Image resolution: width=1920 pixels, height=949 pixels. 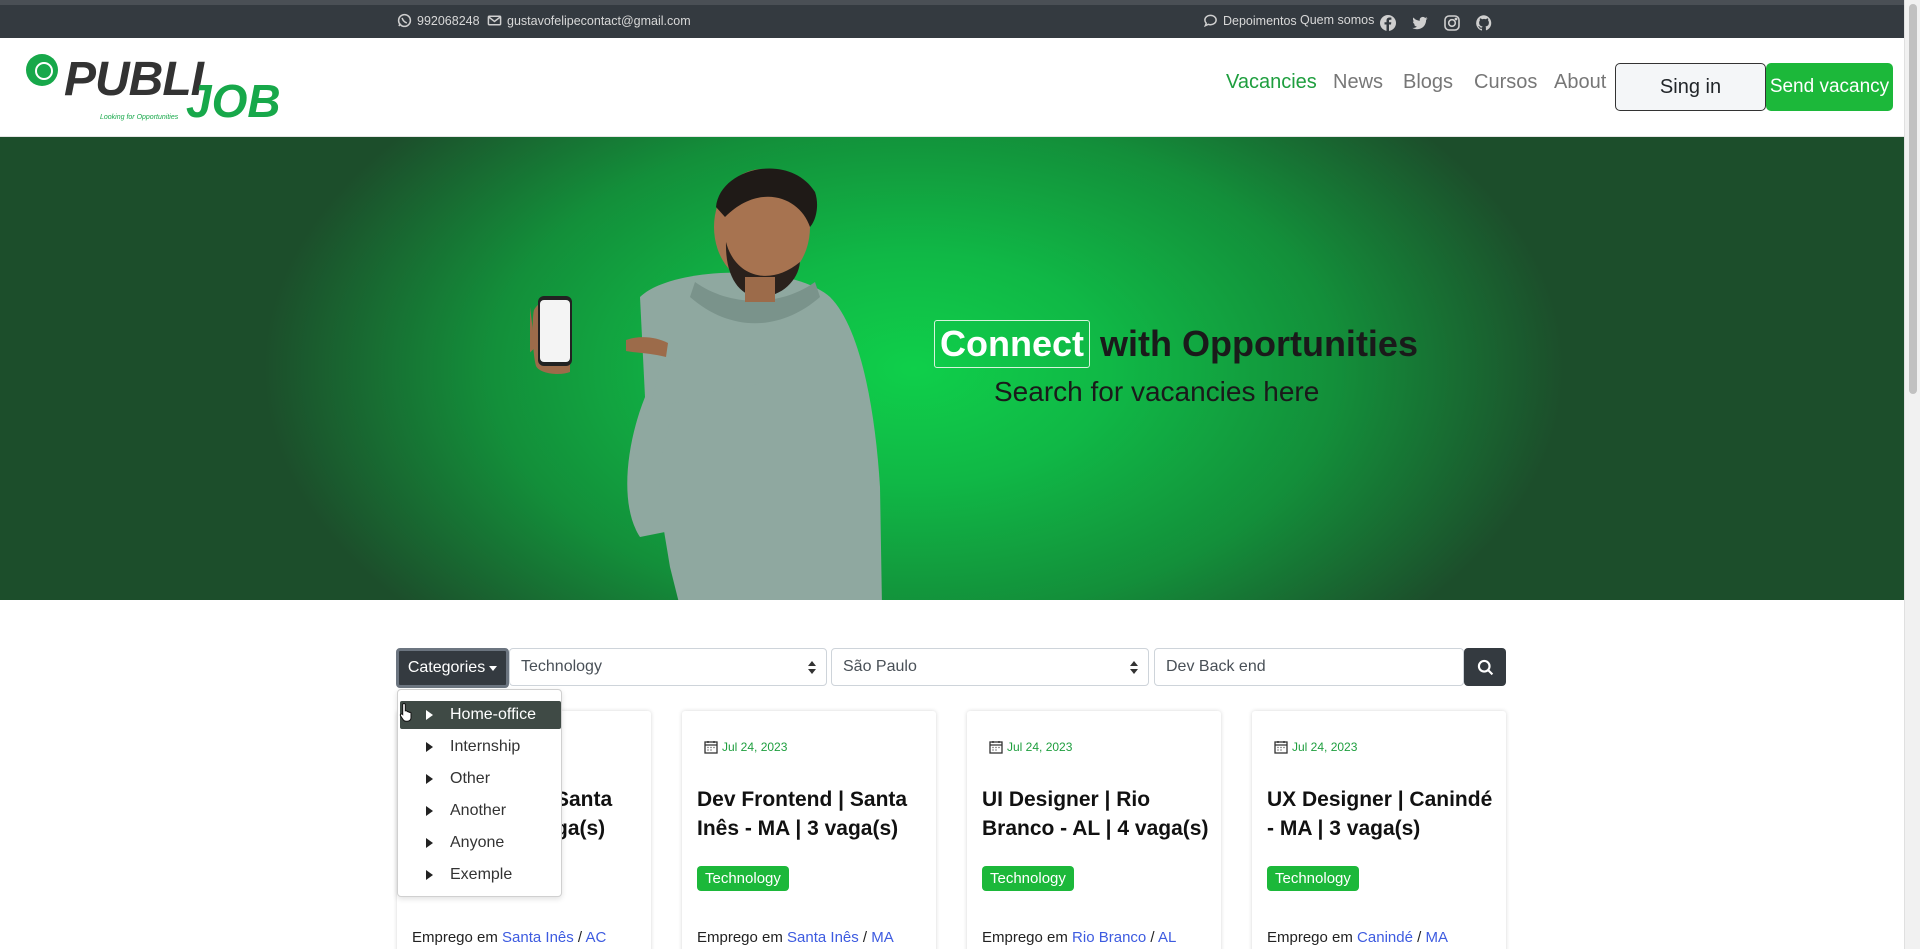 What do you see at coordinates (1167, 937) in the screenshot?
I see `state-link: AL` at bounding box center [1167, 937].